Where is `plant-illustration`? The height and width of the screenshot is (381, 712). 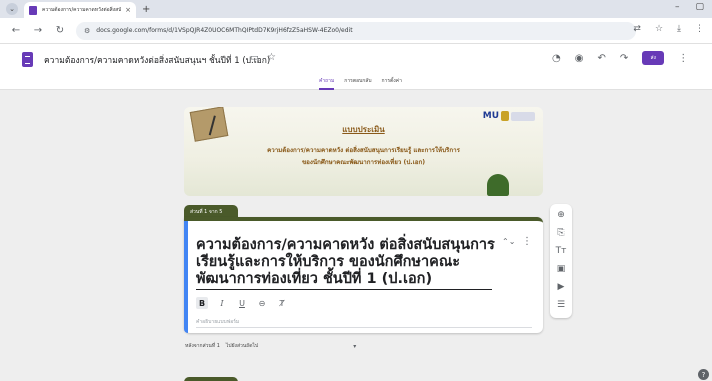 plant-illustration is located at coordinates (498, 185).